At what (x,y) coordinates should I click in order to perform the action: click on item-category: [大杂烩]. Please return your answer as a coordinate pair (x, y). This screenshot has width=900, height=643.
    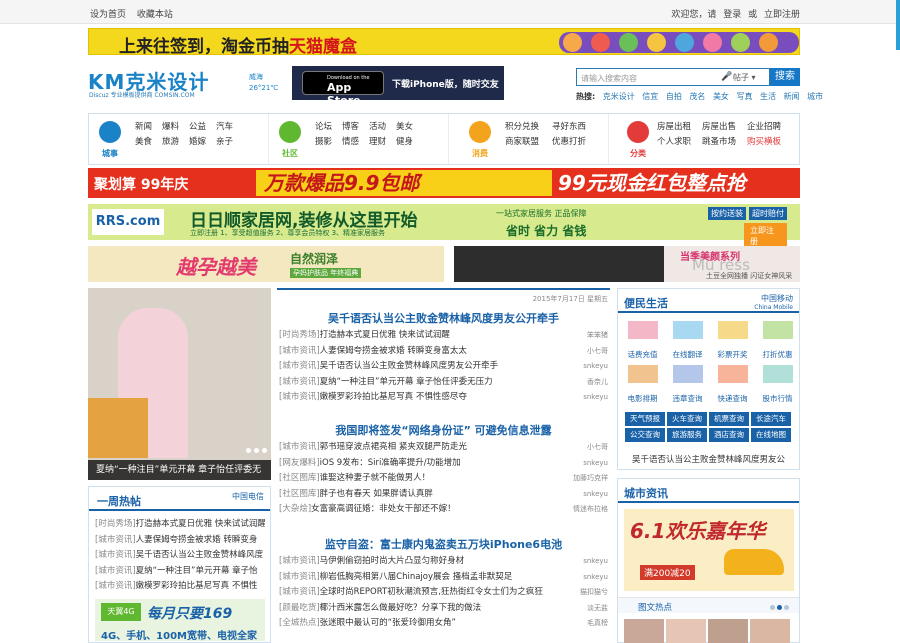
    Looking at the image, I should click on (295, 510).